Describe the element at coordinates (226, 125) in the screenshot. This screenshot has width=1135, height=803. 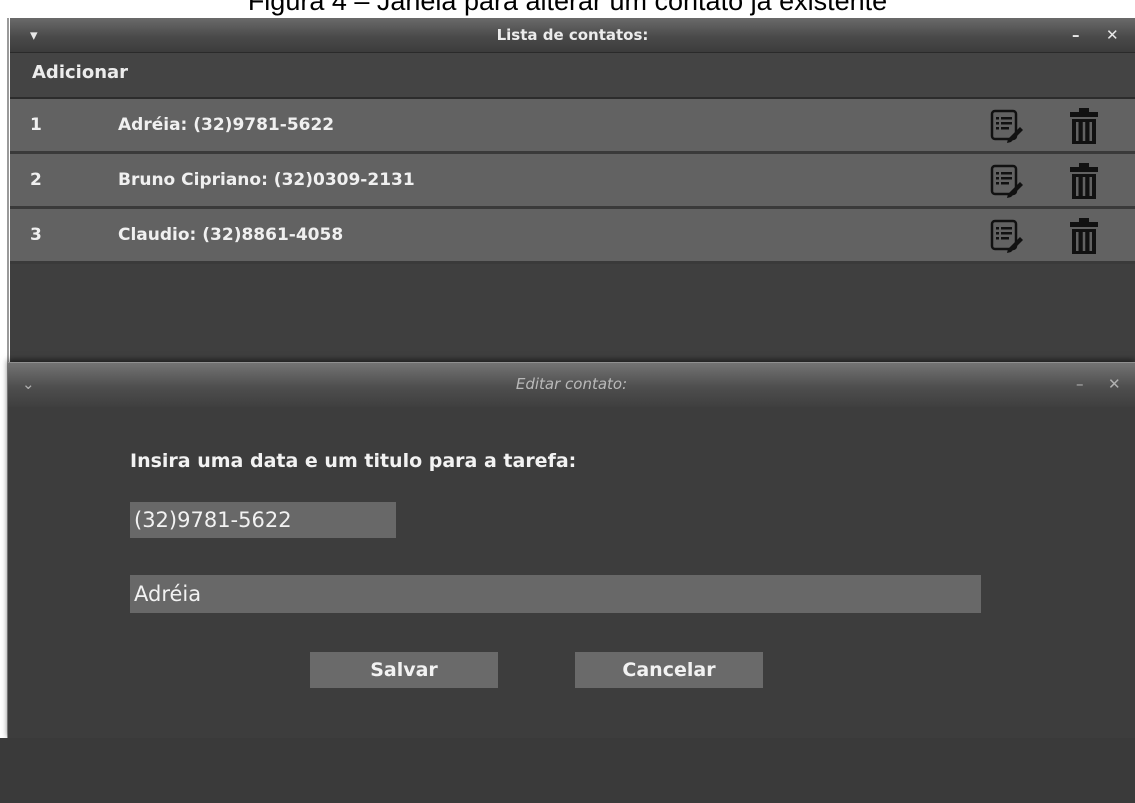
I see `contact-text: Adréia: (32)9781-5622` at that location.